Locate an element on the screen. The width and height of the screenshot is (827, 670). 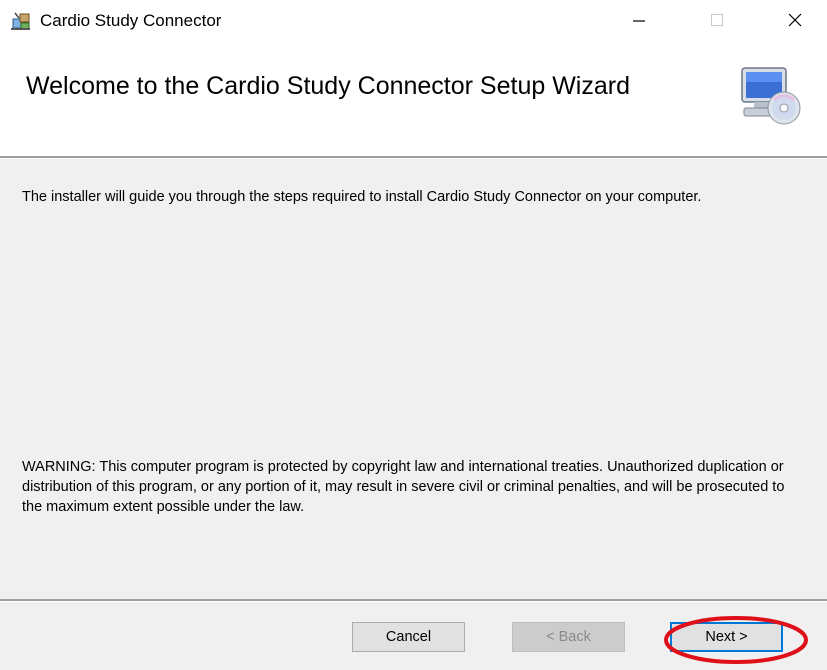
maximize-button is located at coordinates (717, 20).